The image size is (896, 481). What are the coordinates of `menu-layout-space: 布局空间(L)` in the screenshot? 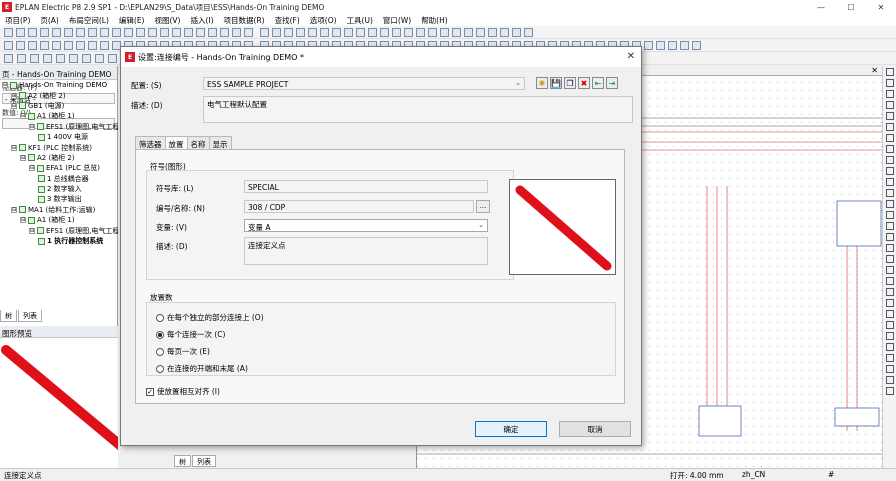 It's located at (89, 20).